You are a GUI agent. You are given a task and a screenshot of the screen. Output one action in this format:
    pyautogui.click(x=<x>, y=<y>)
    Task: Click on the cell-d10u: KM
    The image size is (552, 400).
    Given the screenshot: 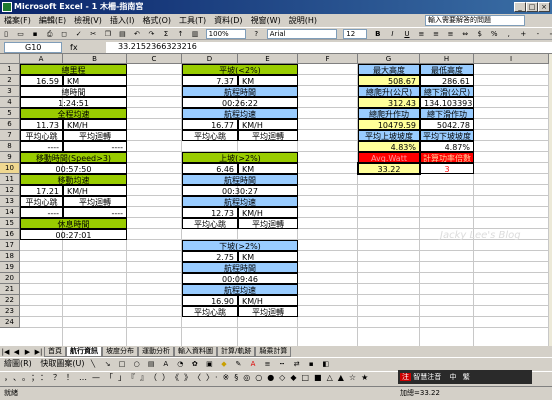 What is the action you would take?
    pyautogui.click(x=268, y=168)
    